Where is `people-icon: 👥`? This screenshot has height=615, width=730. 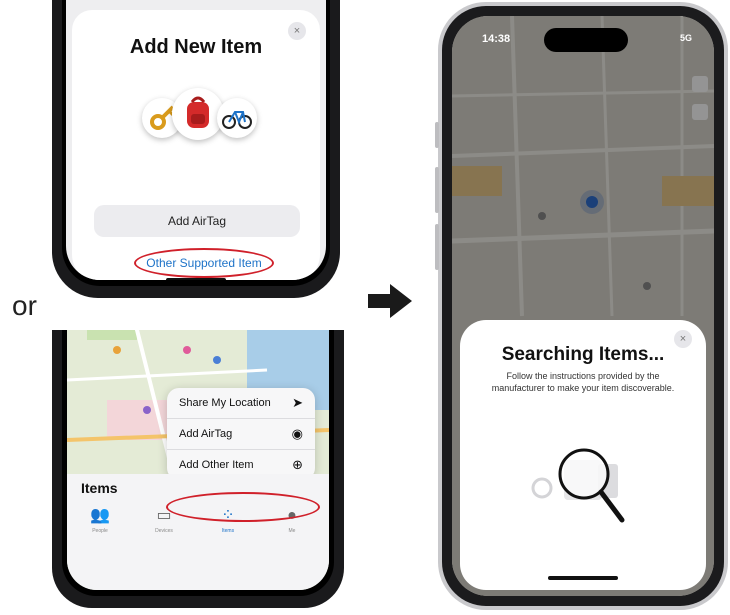 people-icon: 👥 is located at coordinates (100, 515).